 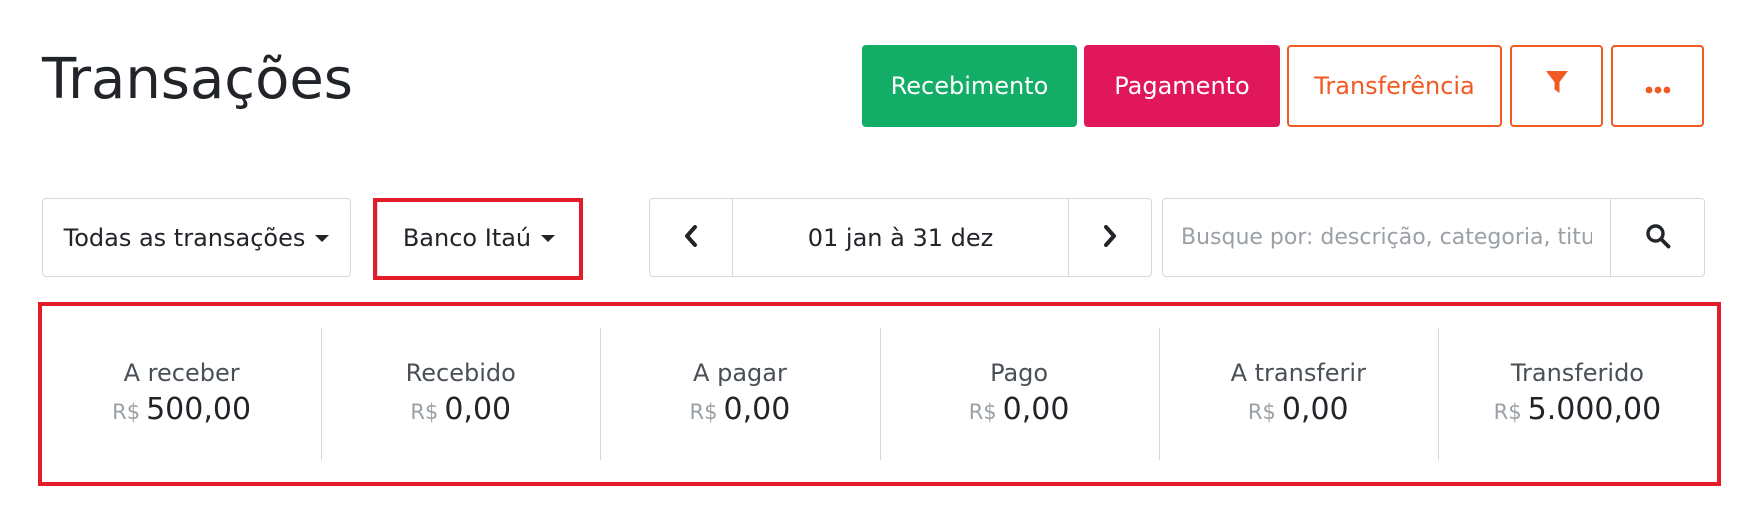 I want to click on search-input, so click(x=1386, y=237).